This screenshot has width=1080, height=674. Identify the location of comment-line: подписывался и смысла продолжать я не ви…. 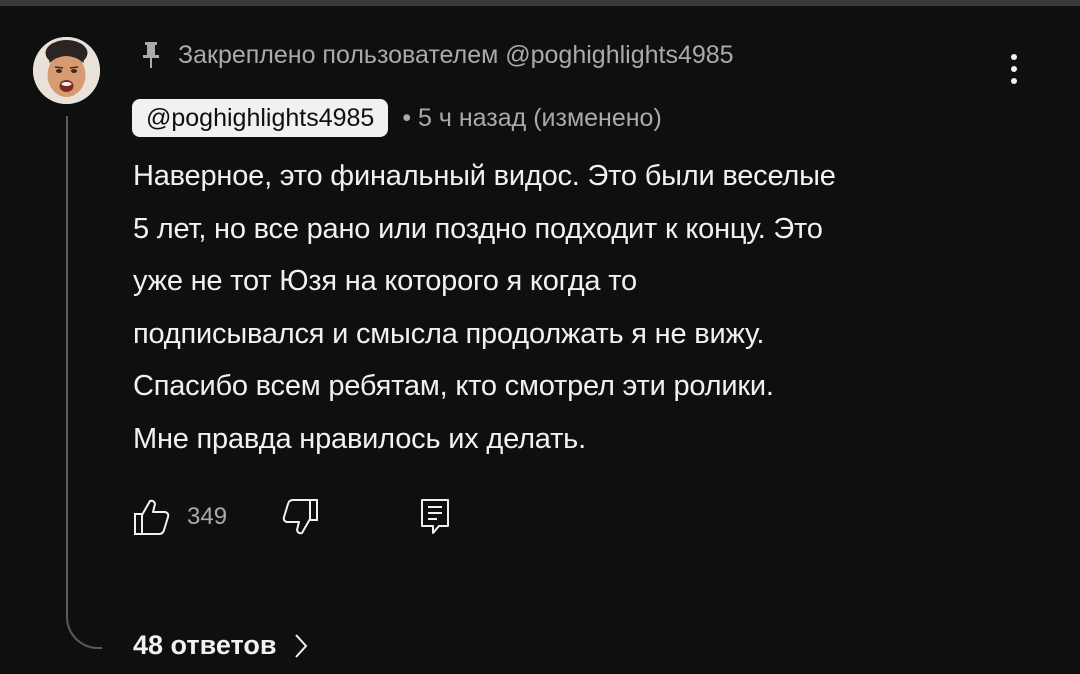
(449, 333).